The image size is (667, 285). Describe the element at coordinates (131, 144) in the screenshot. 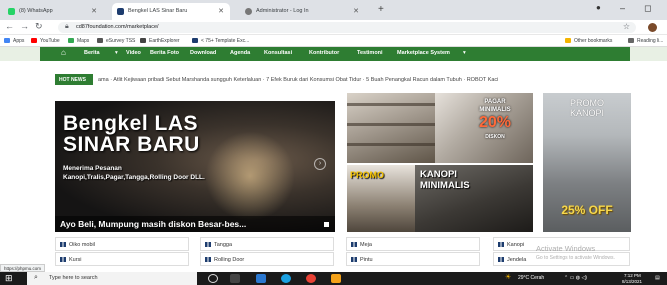

I see `slider-title-line2: SINAR BARU` at that location.